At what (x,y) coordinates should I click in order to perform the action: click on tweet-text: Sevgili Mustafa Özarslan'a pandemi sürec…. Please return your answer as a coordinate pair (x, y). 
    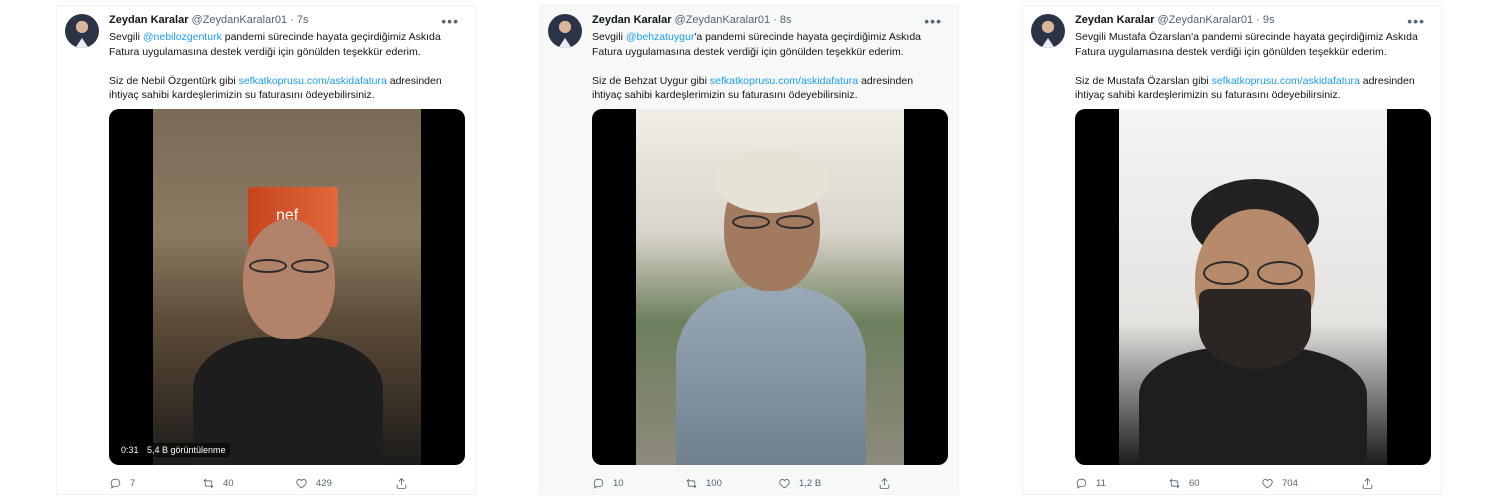
    Looking at the image, I should click on (1247, 73).